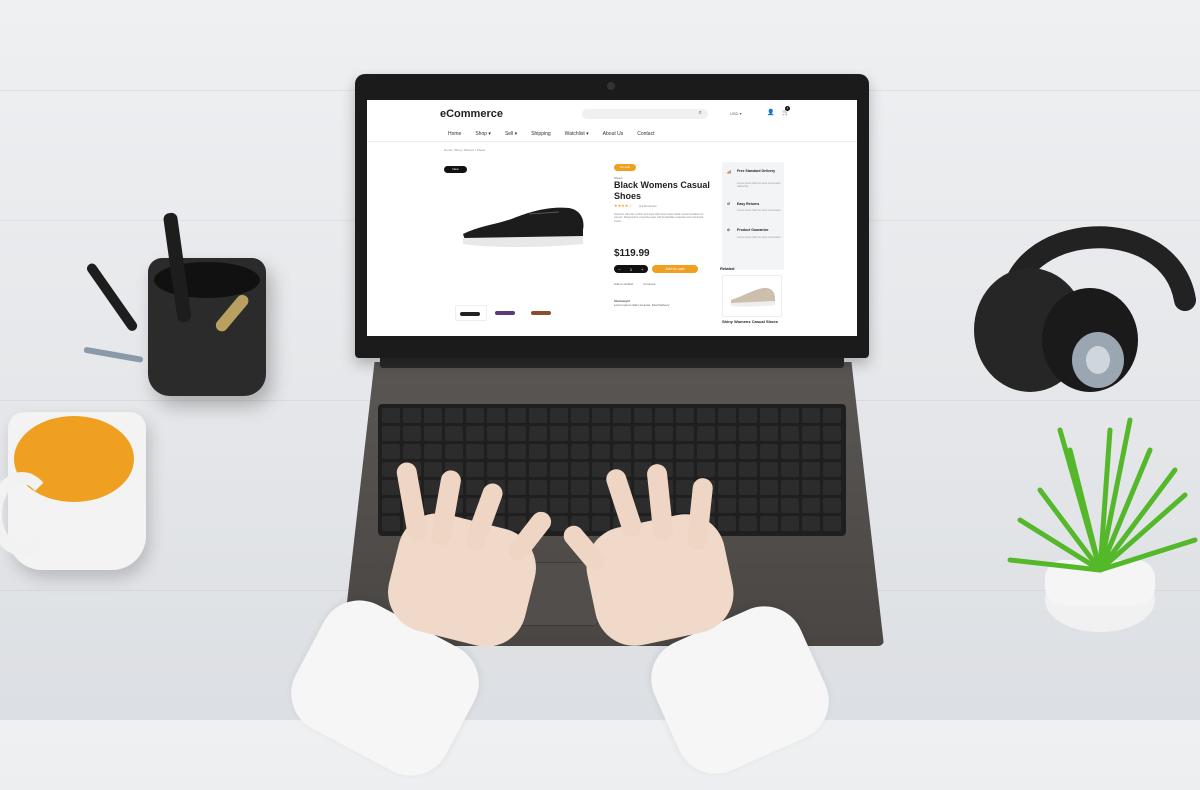  I want to click on thumbnail-purple, so click(506, 312).